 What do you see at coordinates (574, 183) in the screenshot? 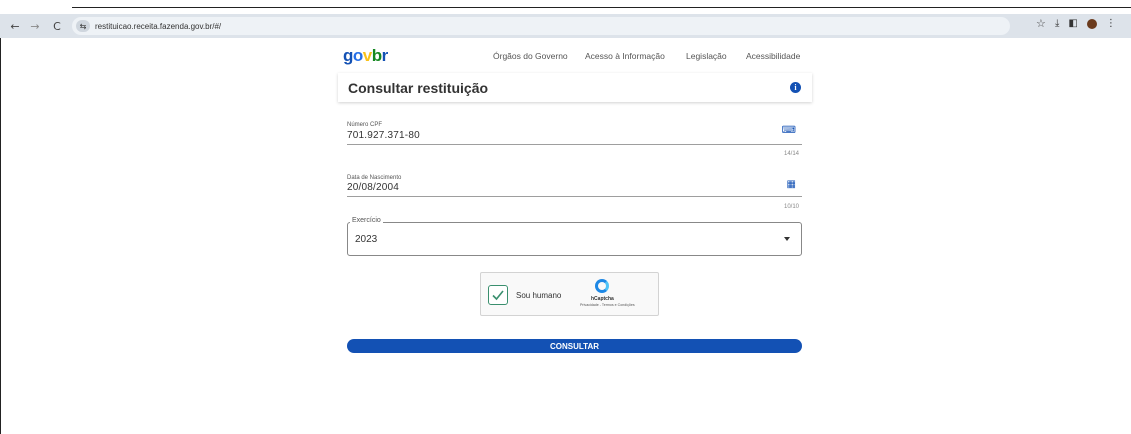
I see `birth-date-field: Data de Nascimento 20/08/2004 ▦` at bounding box center [574, 183].